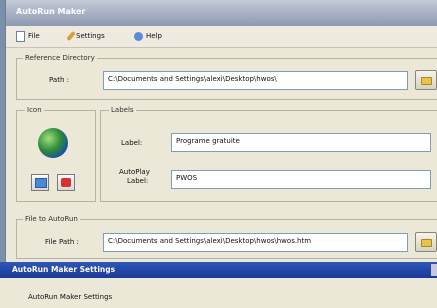 The height and width of the screenshot is (308, 437). I want to click on label-caption: Label:, so click(132, 143).